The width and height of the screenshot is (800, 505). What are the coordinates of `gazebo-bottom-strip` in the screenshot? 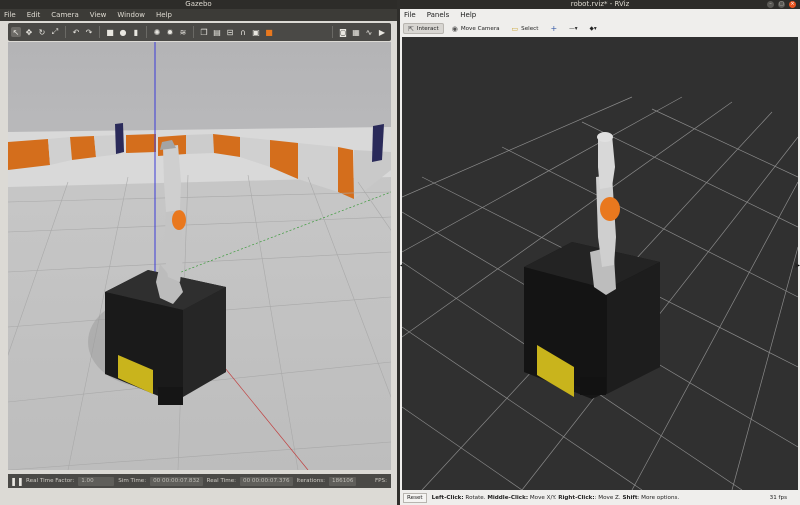 It's located at (198, 497).